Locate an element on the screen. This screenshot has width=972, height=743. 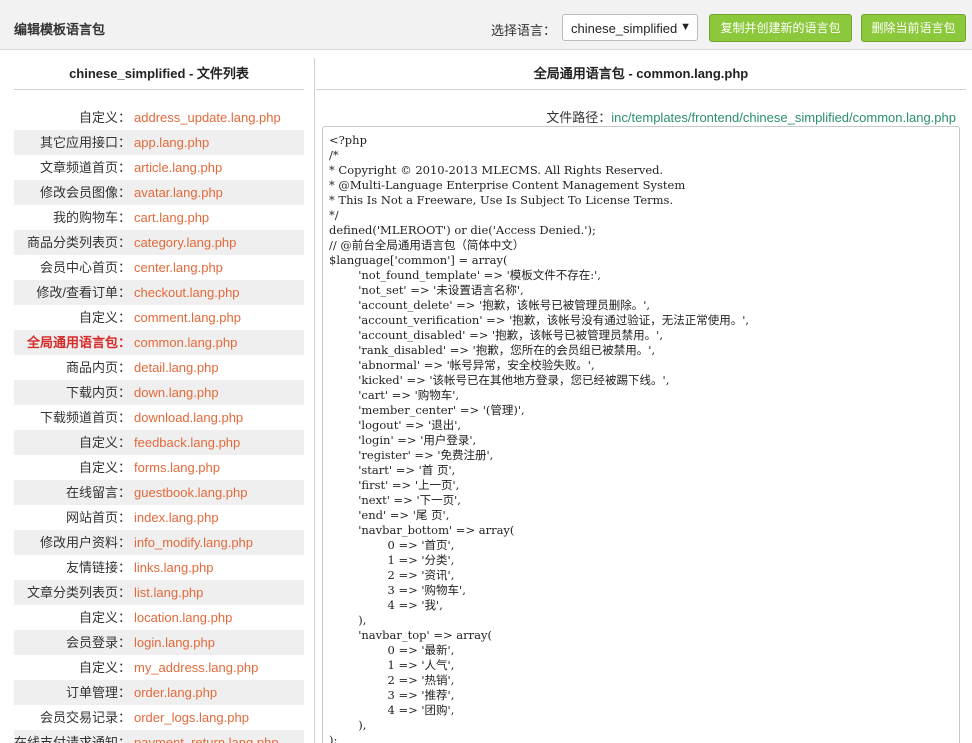
file-list-item-label: 修改用户资料： is located at coordinates (85, 542).